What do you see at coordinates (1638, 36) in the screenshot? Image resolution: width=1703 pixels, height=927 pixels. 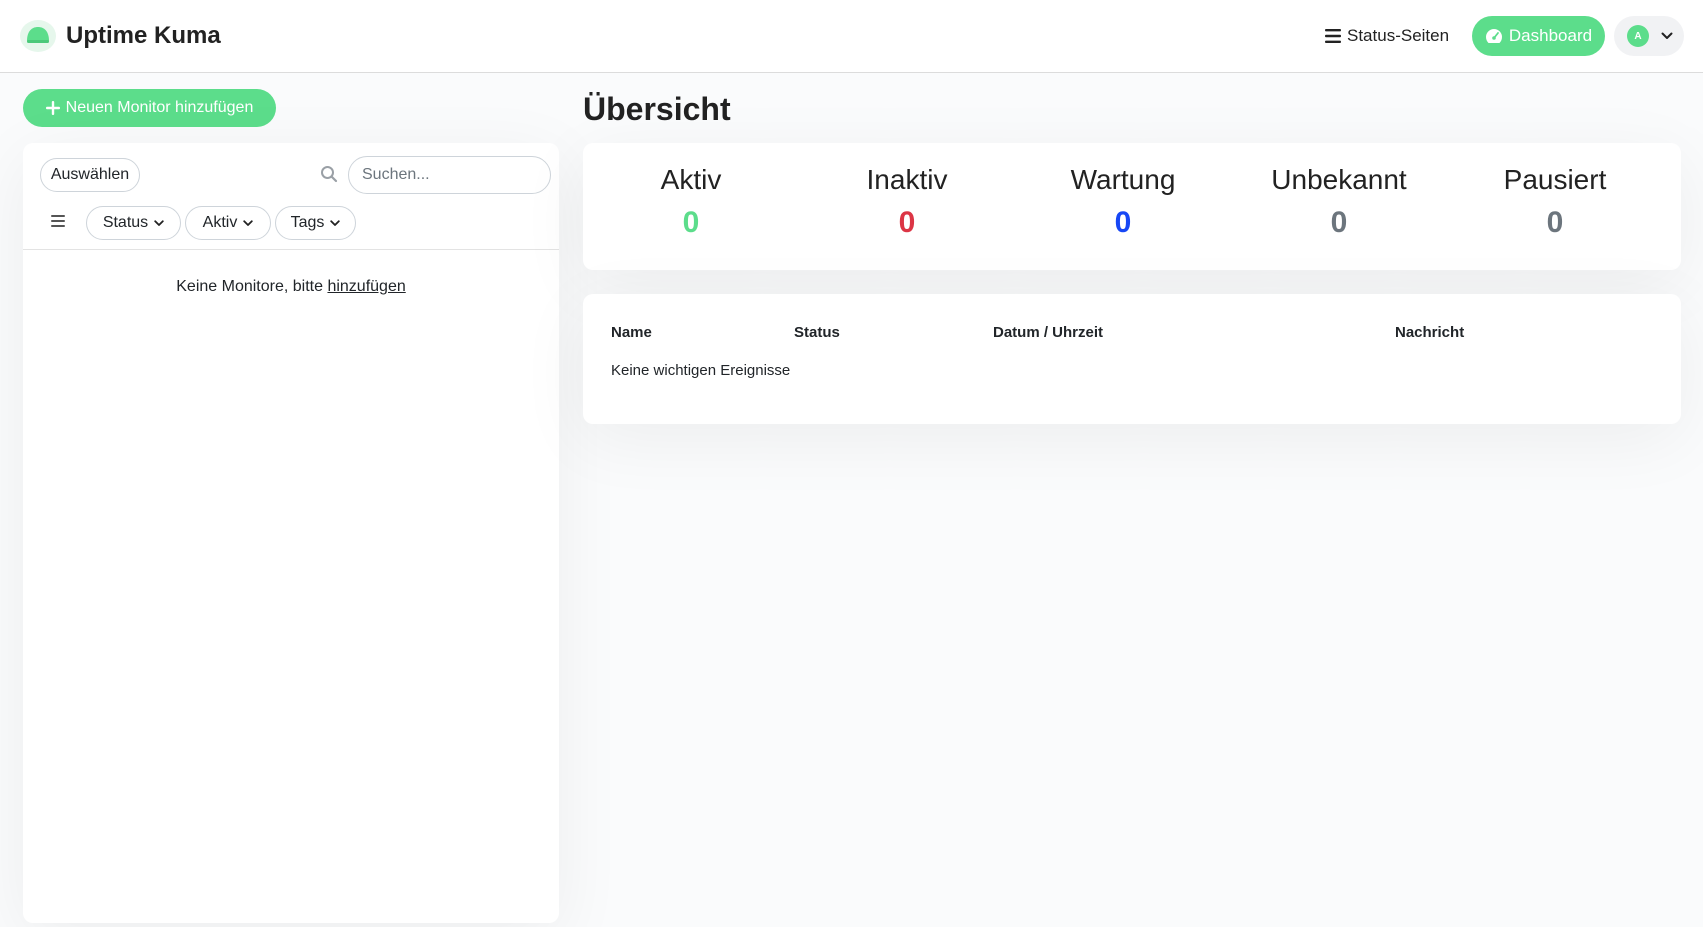 I see `avatar: A` at bounding box center [1638, 36].